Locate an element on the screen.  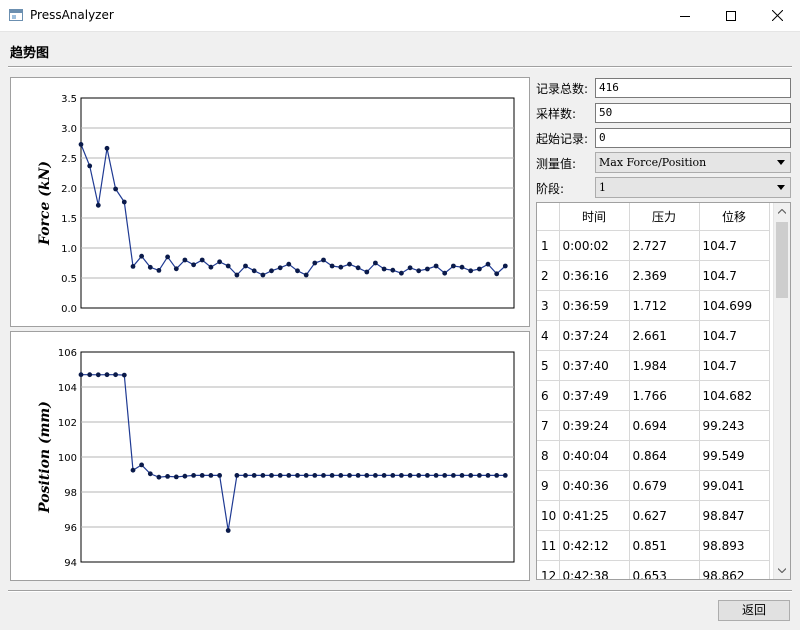
row-number-header is located at coordinates (548, 217).